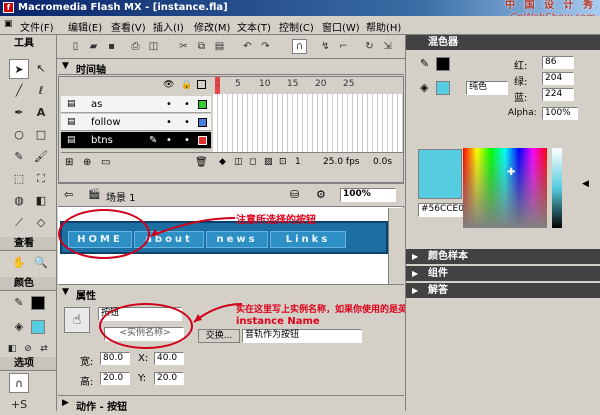 This screenshot has height=415, width=600. What do you see at coordinates (19, 405) in the screenshot?
I see `smooth-option-icon: +S` at bounding box center [19, 405].